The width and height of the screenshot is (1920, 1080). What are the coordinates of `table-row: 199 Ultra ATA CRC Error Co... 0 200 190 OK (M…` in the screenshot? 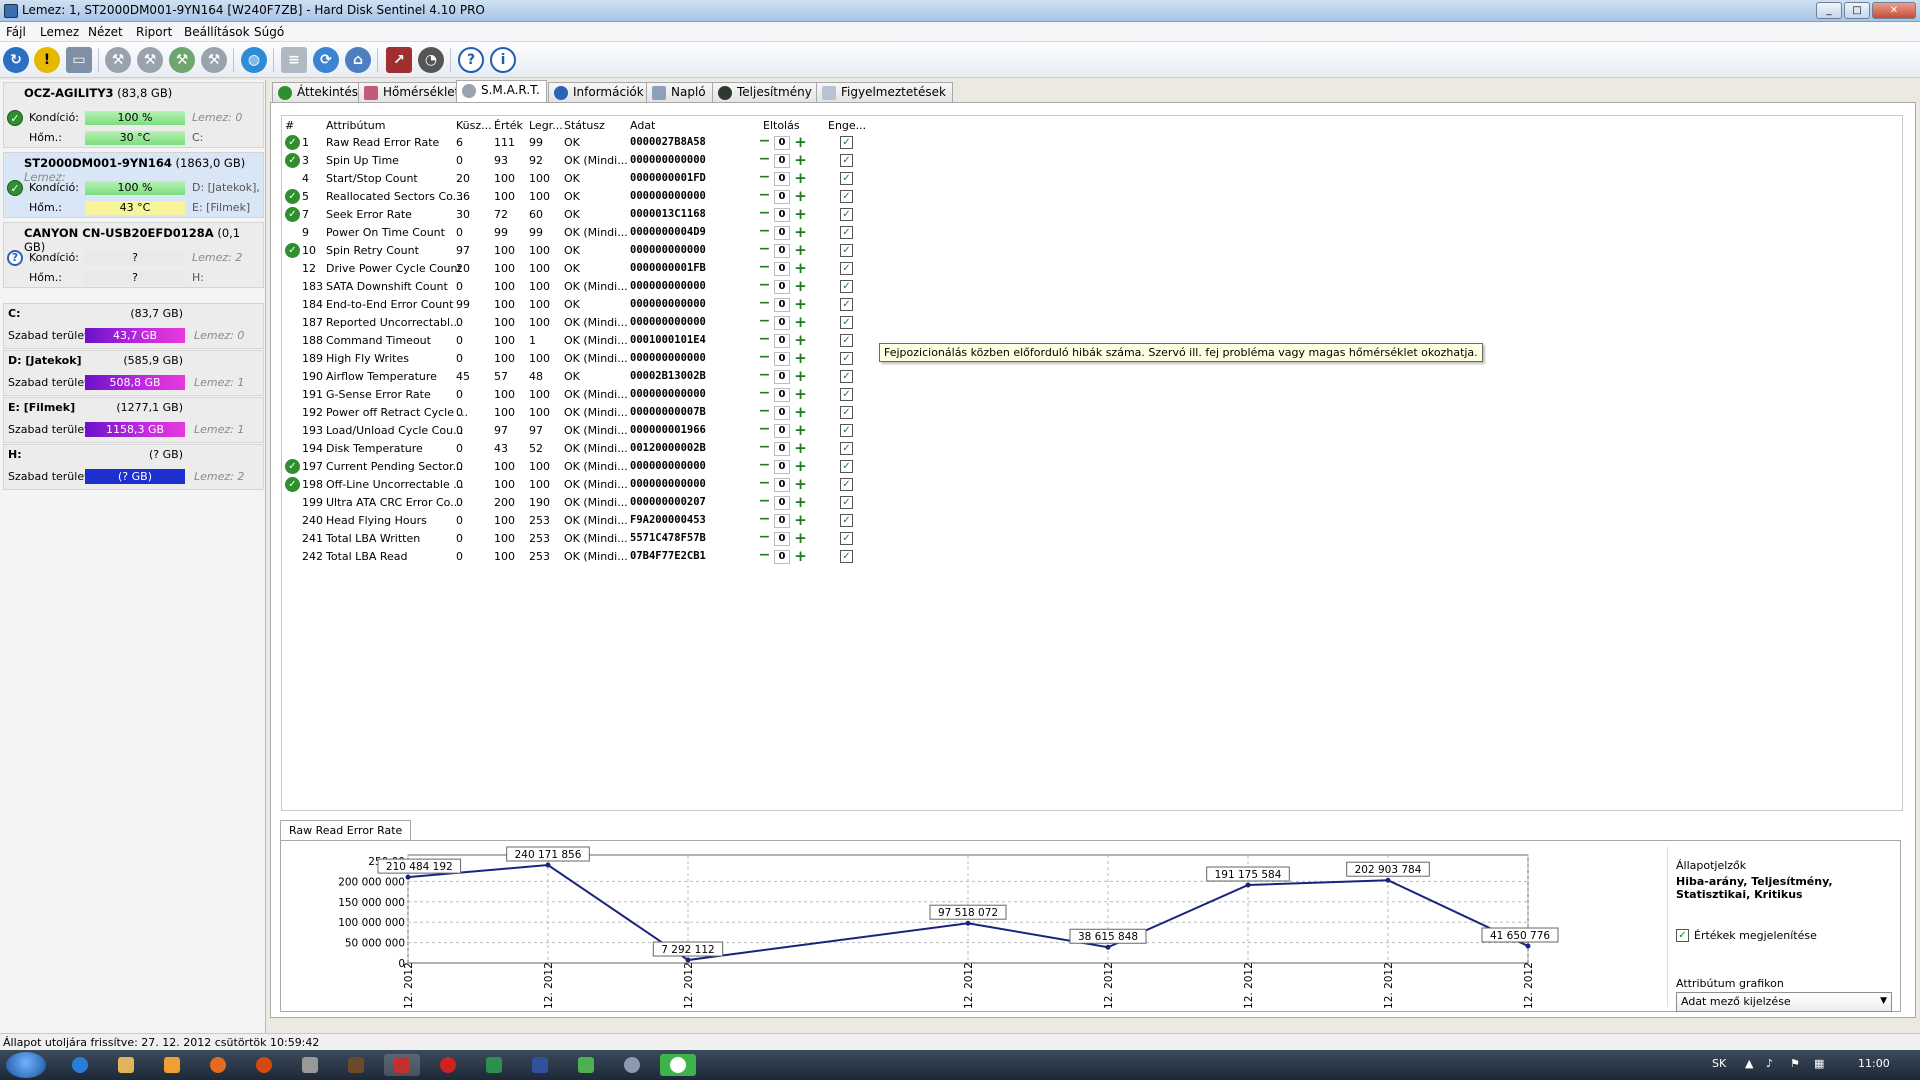 It's located at (1092, 503).